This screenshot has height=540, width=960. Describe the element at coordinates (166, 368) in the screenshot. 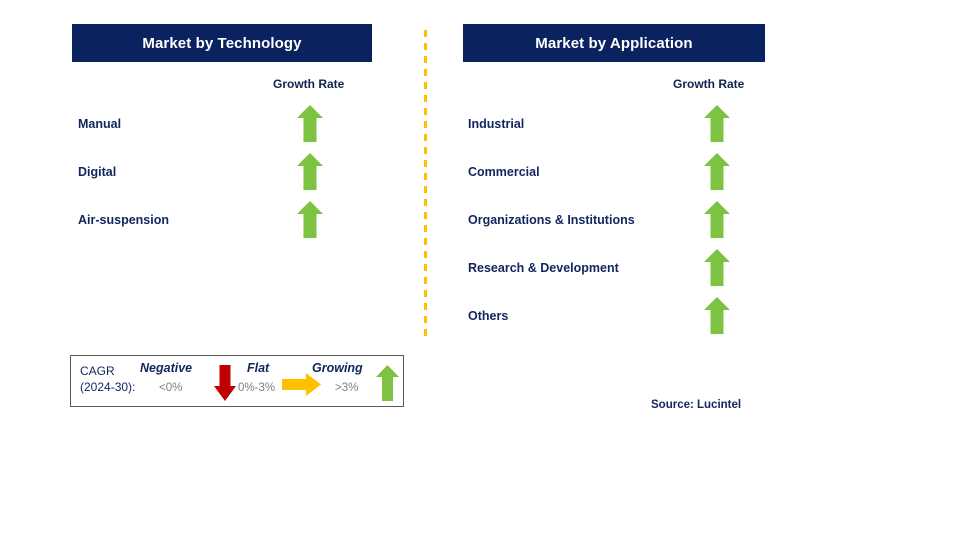

I see `legend-term-negative: Negative` at that location.